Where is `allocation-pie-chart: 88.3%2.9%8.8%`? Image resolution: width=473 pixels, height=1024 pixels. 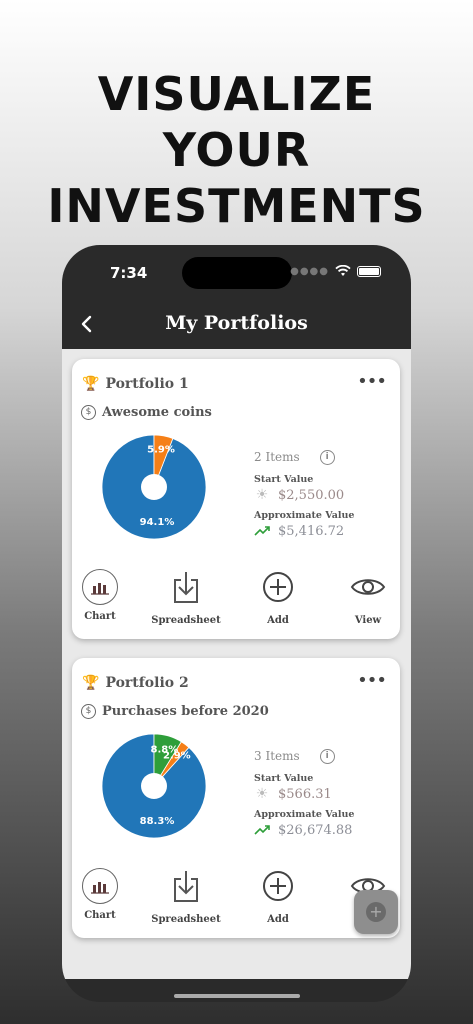
allocation-pie-chart: 88.3%2.9%8.8% is located at coordinates (154, 786).